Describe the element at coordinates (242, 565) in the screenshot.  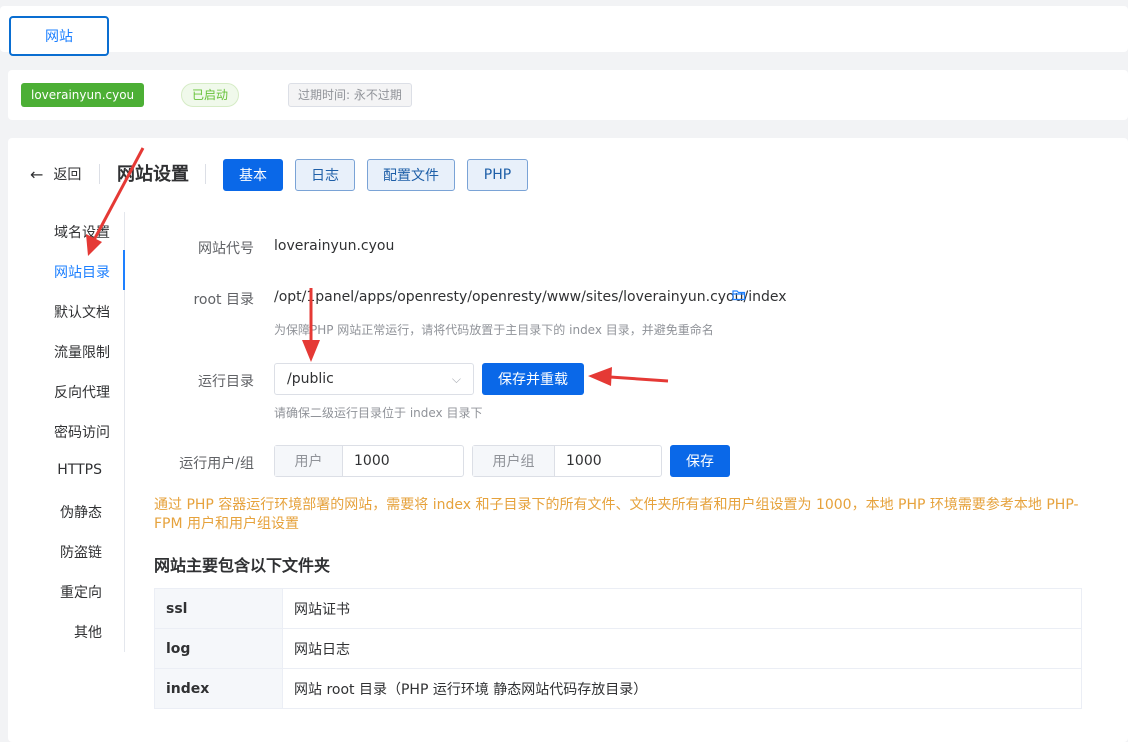
I see `folders-title: 网站主要包含以下文件夹` at that location.